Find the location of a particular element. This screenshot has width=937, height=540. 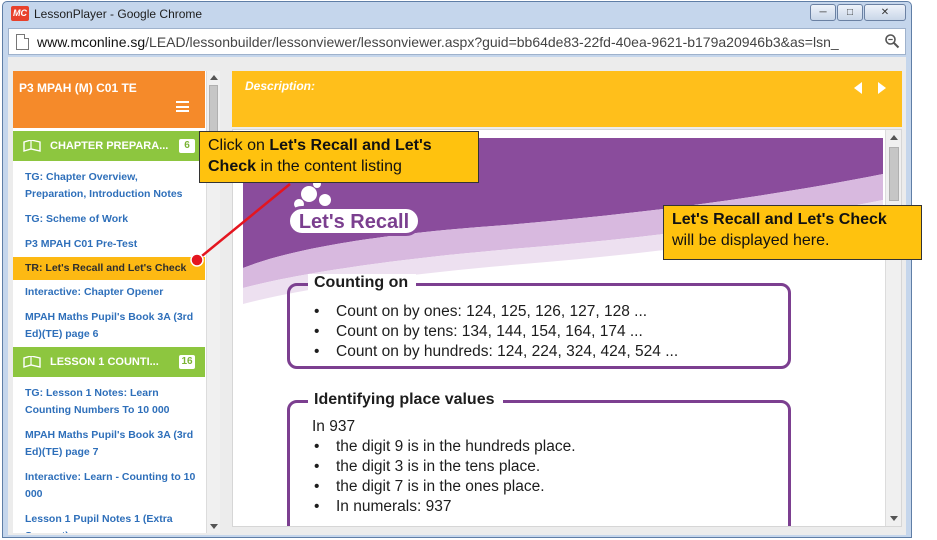

callout-text-post: will be displayed here. is located at coordinates (751, 240).